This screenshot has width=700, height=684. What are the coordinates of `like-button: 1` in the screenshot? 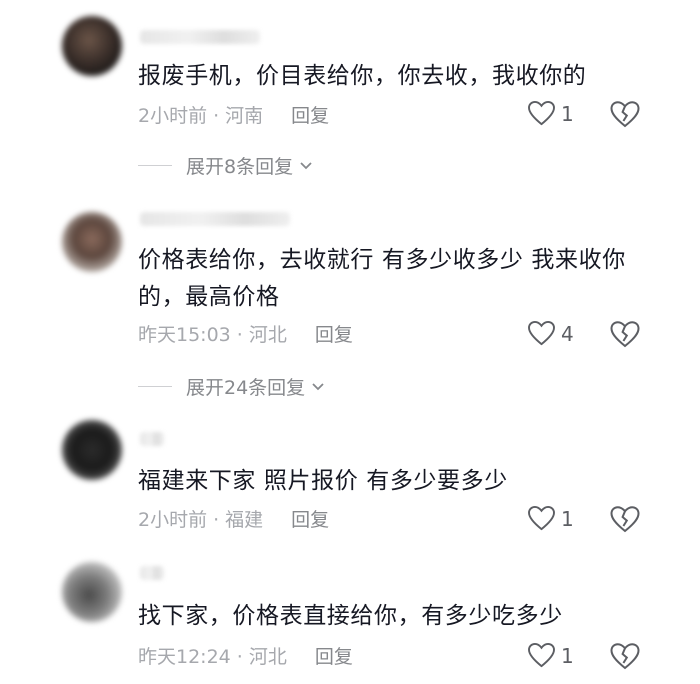 It's located at (551, 655).